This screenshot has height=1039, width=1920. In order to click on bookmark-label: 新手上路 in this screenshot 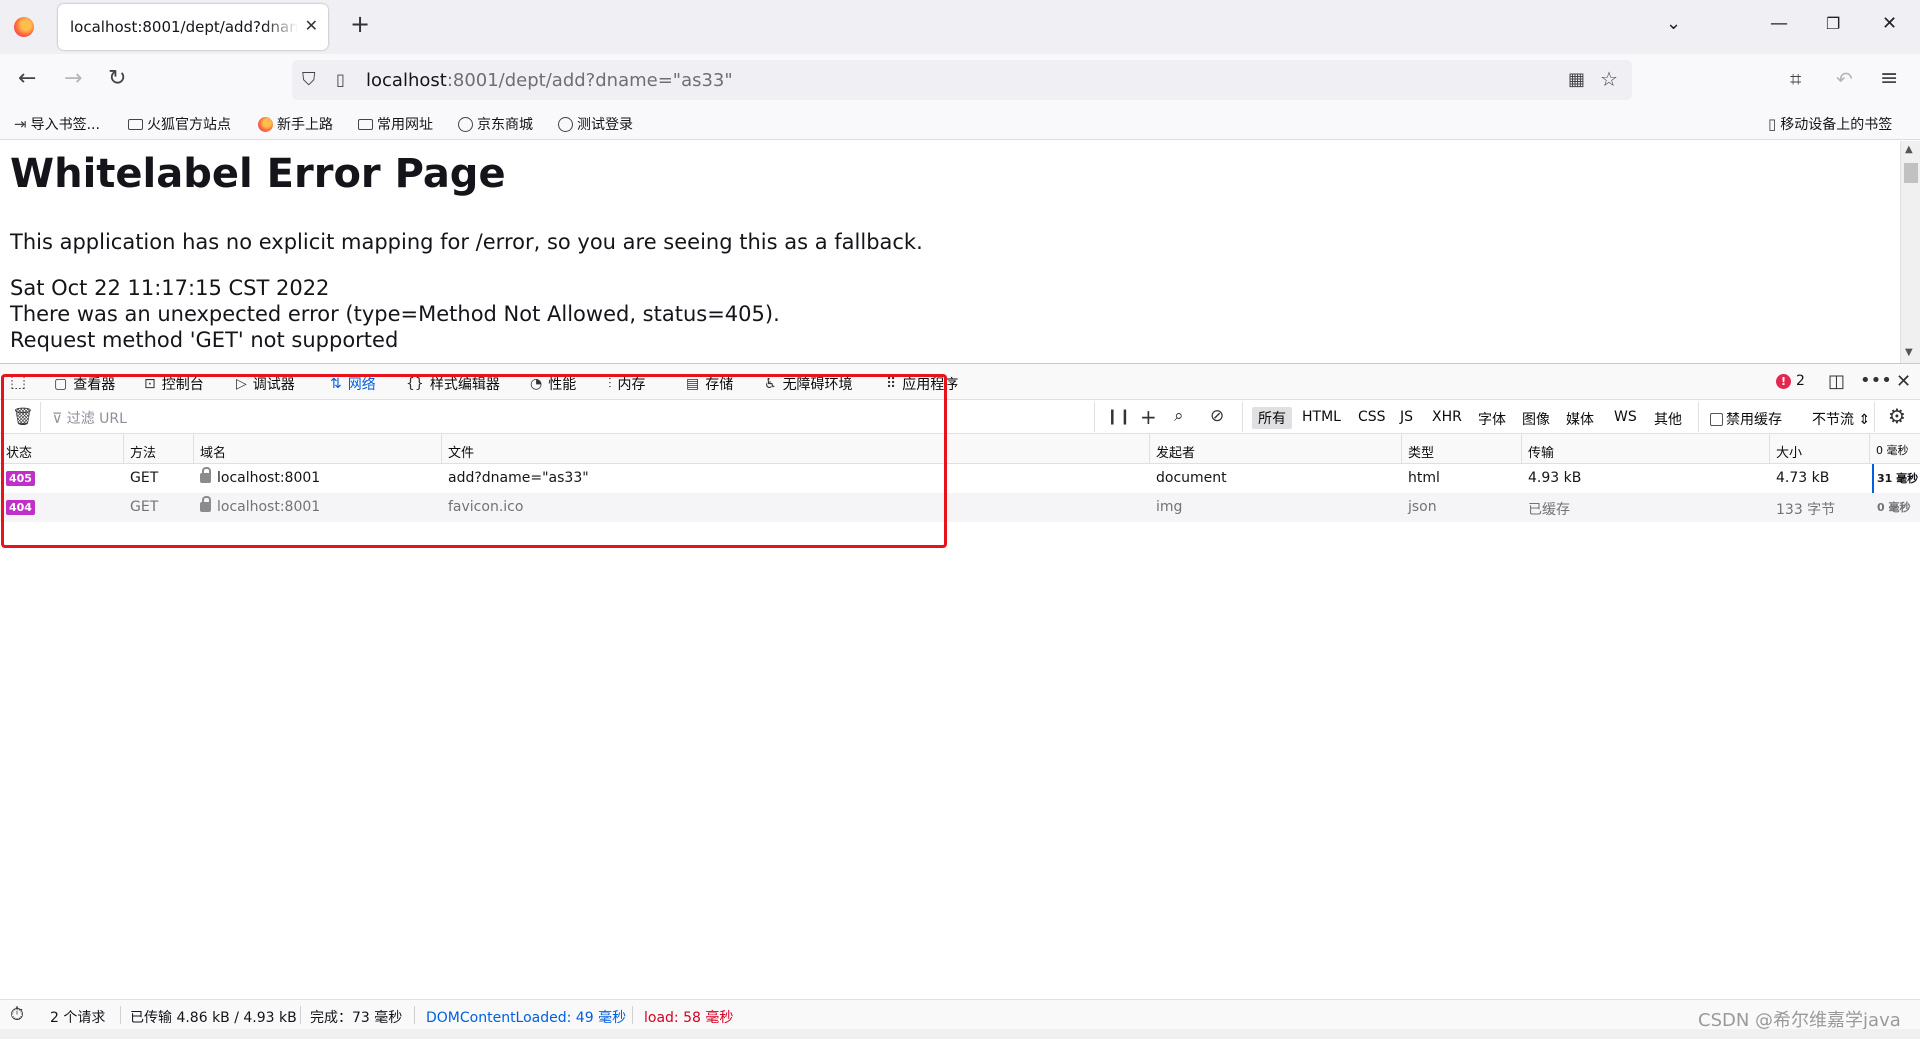, I will do `click(305, 125)`.